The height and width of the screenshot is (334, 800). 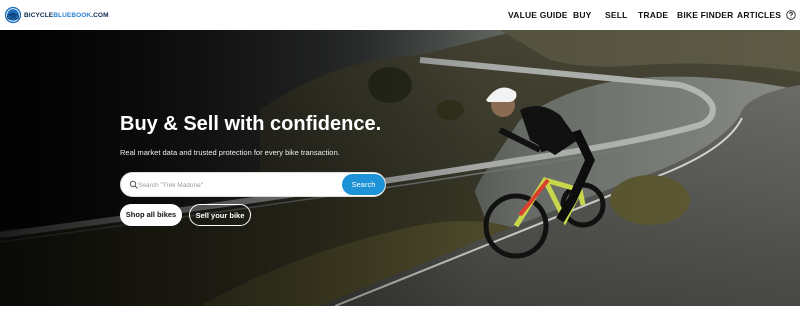 I want to click on bicycle-wheel-logo-icon, so click(x=13, y=15).